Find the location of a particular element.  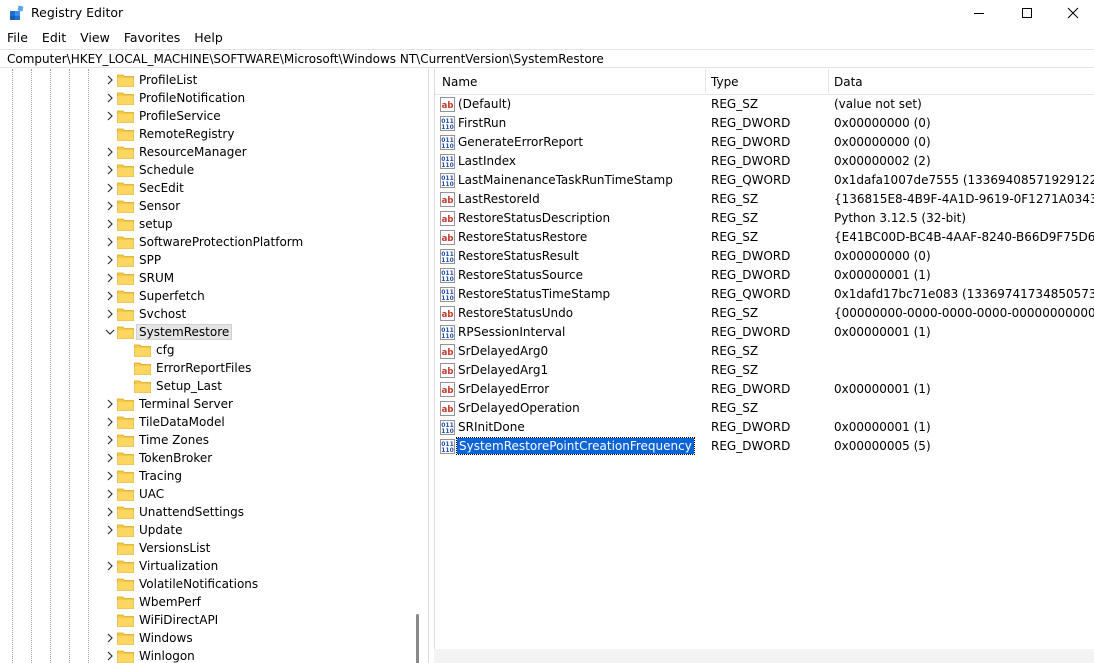

tree-item: Superfetch is located at coordinates (205, 296).